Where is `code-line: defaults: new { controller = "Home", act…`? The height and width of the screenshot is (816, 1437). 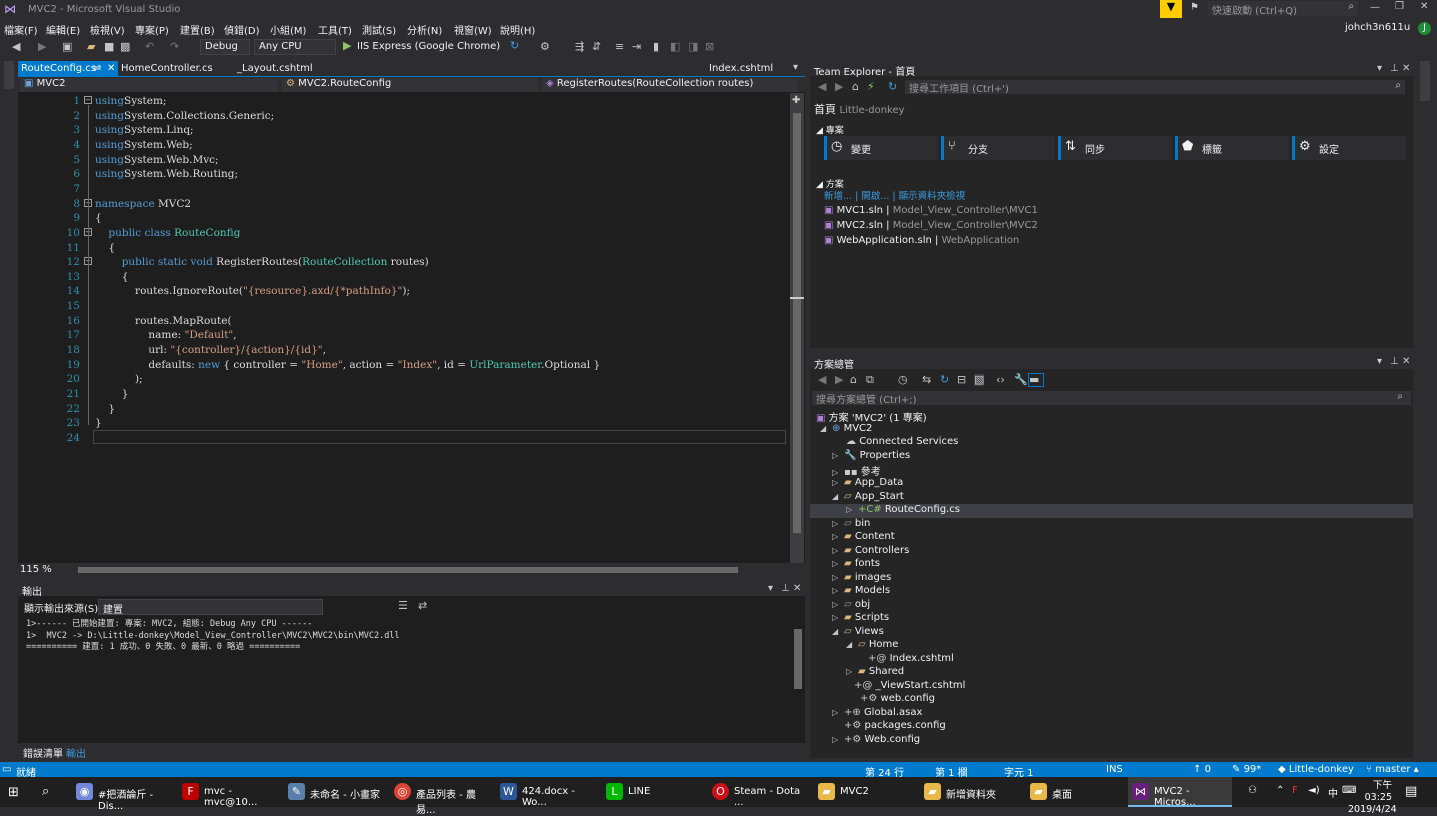 code-line: defaults: new { controller = "Home", act… is located at coordinates (347, 365).